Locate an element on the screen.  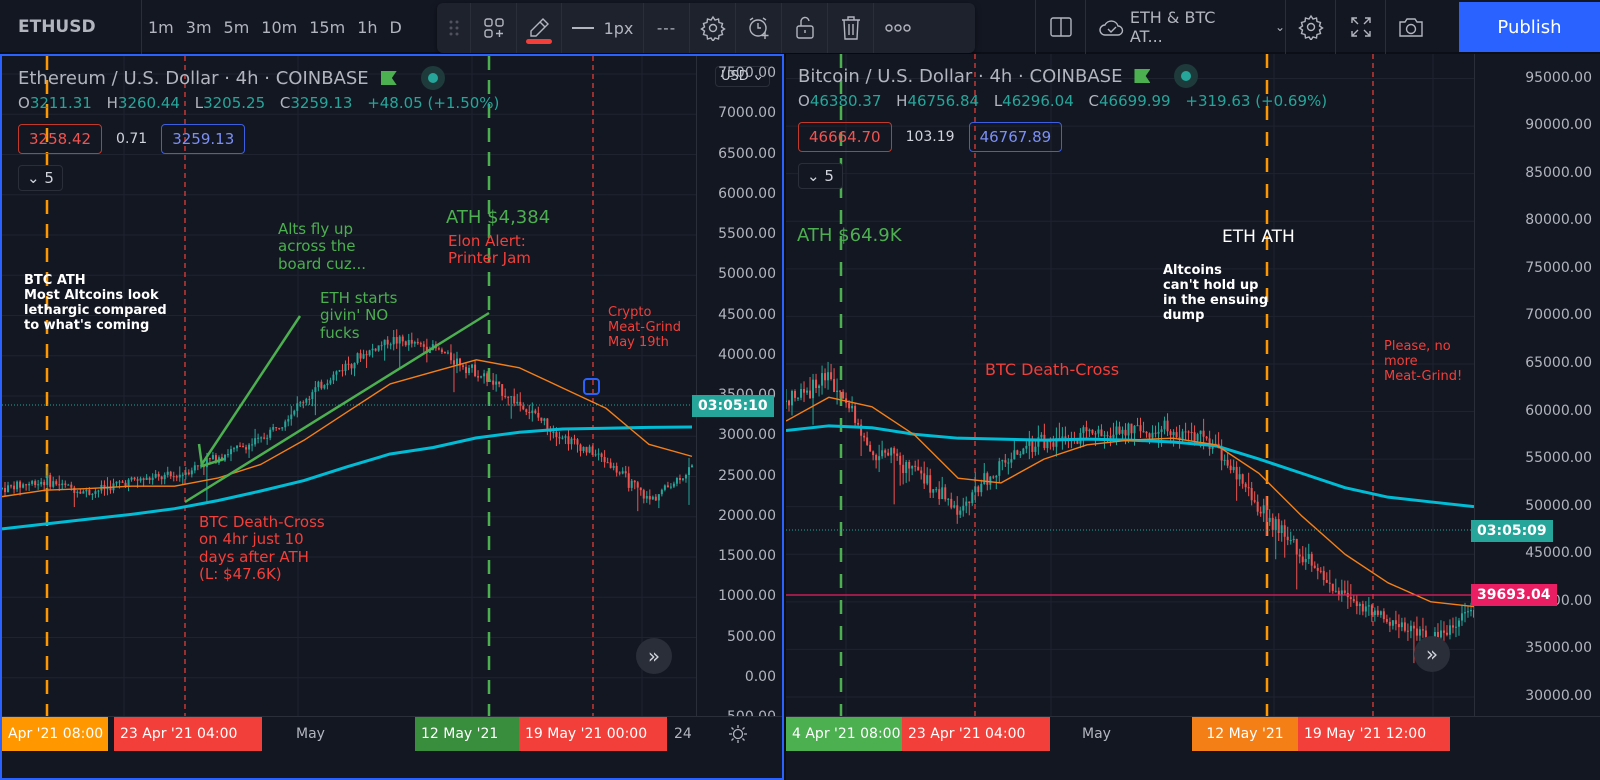
buy-button: 46767.89 is located at coordinates (1015, 137).